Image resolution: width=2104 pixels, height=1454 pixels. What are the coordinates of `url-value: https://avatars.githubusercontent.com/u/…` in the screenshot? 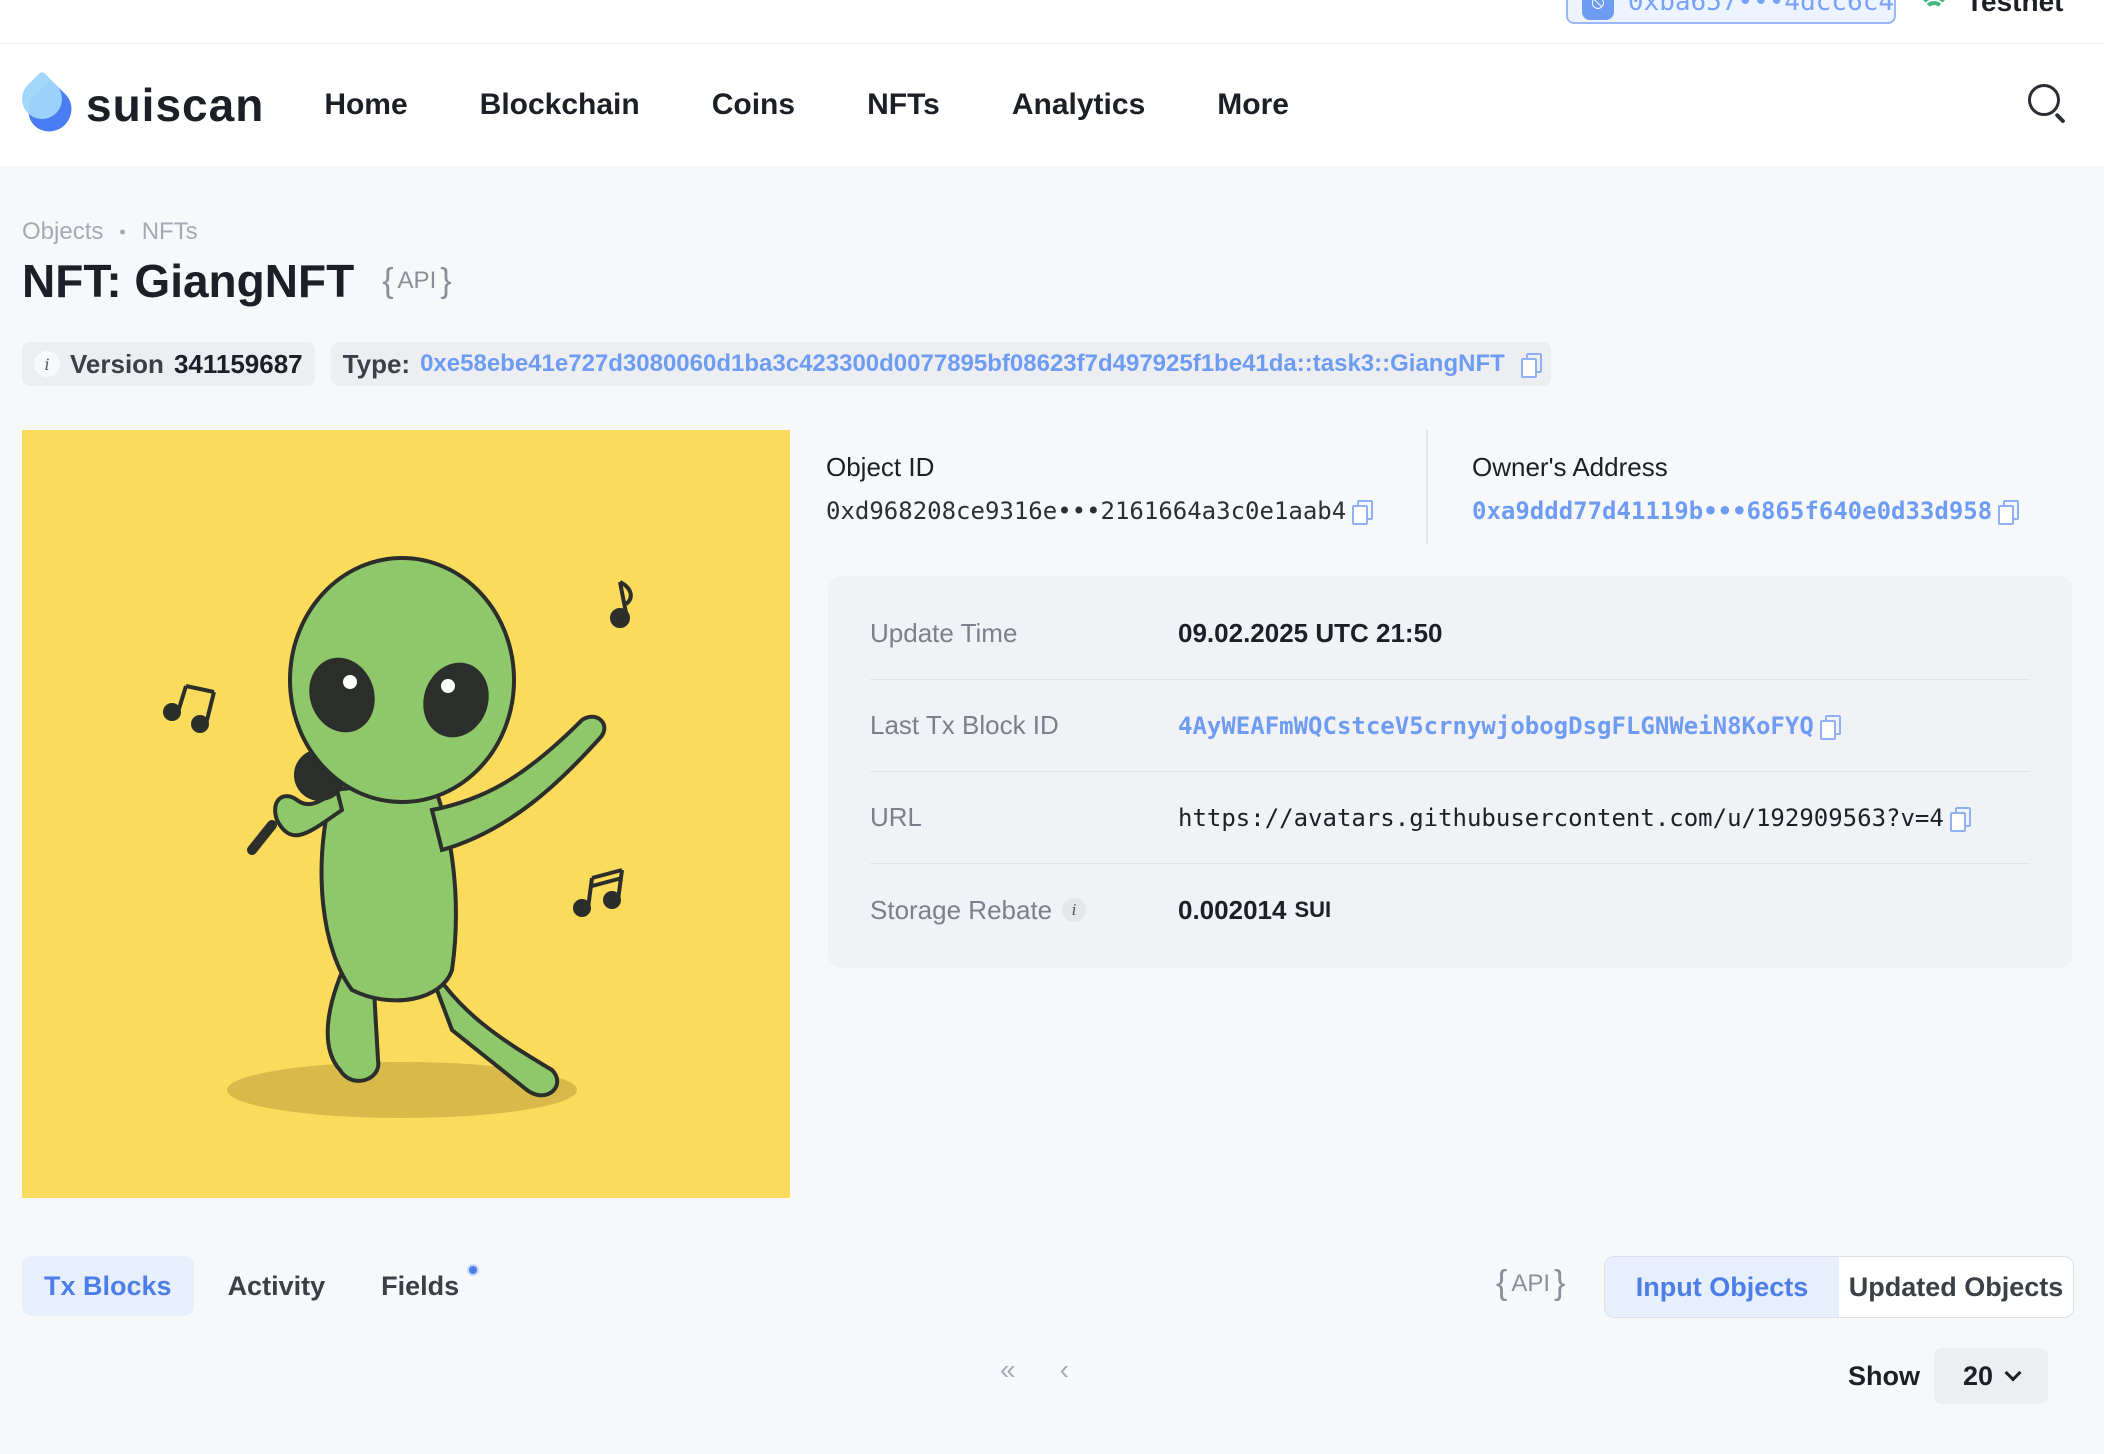 It's located at (1574, 817).